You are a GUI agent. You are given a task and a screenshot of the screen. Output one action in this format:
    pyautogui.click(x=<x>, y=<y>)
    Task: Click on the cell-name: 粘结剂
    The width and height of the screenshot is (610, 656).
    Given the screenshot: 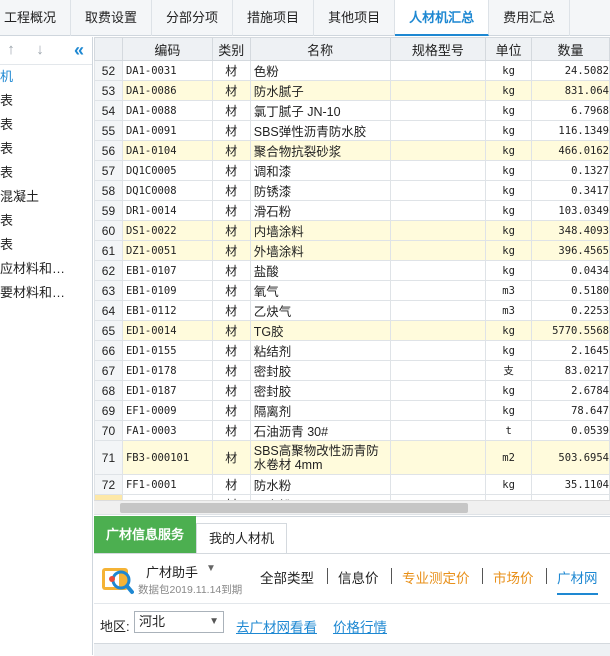 What is the action you would take?
    pyautogui.click(x=320, y=350)
    